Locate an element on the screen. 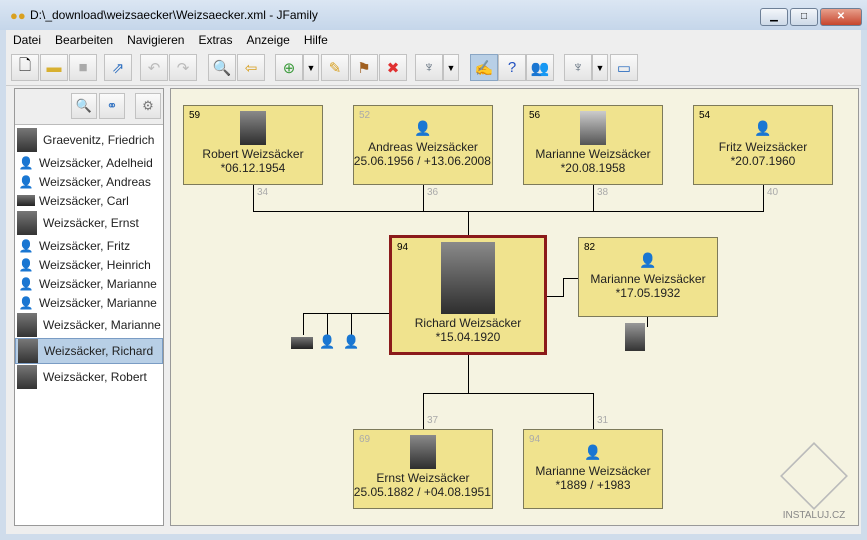  add-icon: ⊕ is located at coordinates (289, 67).